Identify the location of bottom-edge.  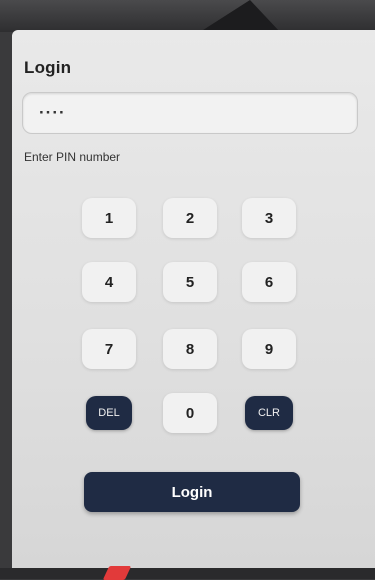
(187, 573).